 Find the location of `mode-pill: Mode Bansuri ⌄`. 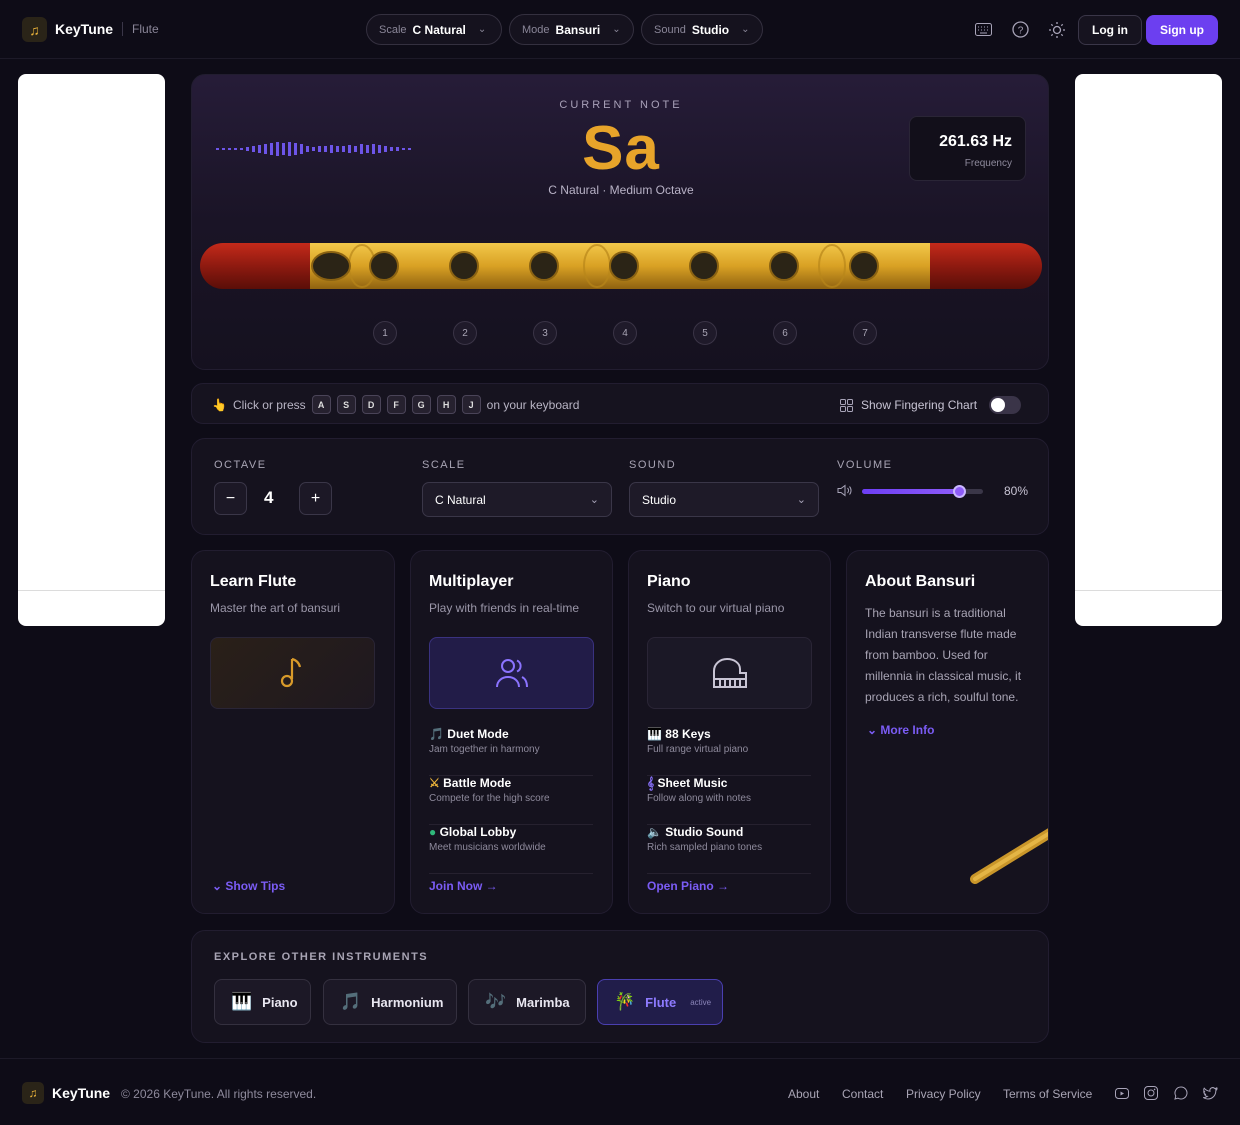

mode-pill: Mode Bansuri ⌄ is located at coordinates (571, 29).